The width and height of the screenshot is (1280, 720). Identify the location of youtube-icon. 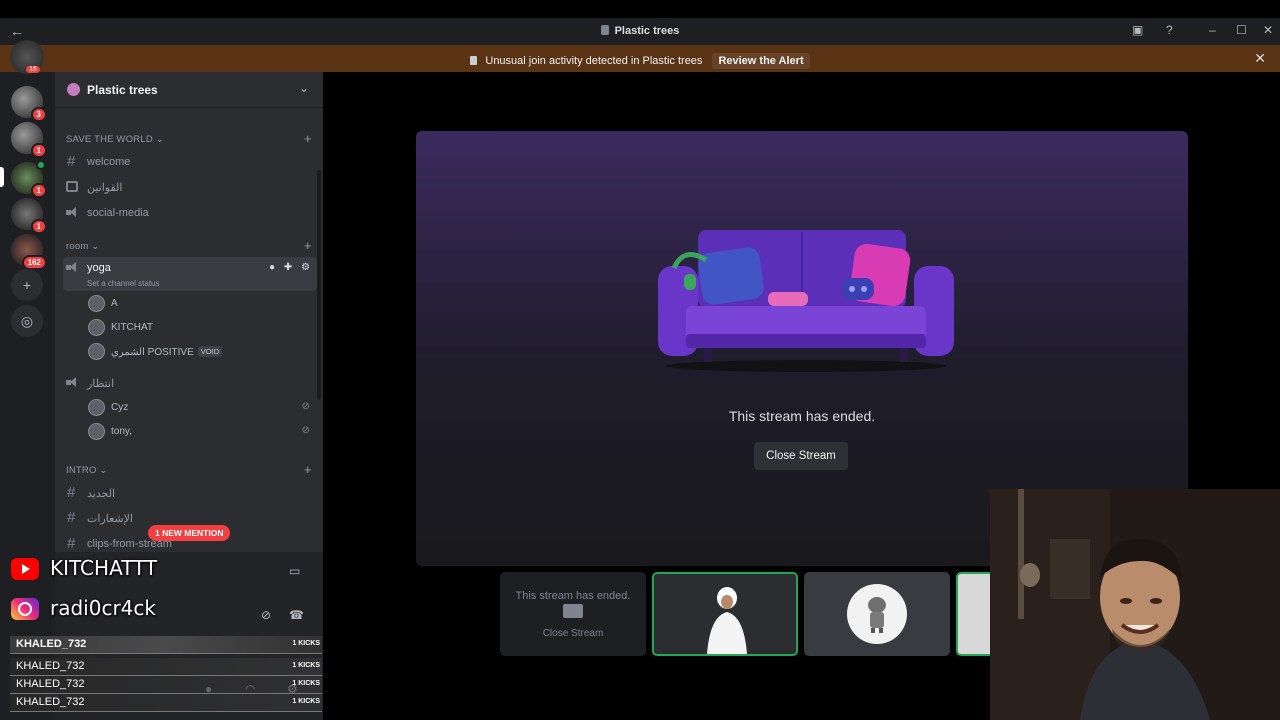
(25, 569).